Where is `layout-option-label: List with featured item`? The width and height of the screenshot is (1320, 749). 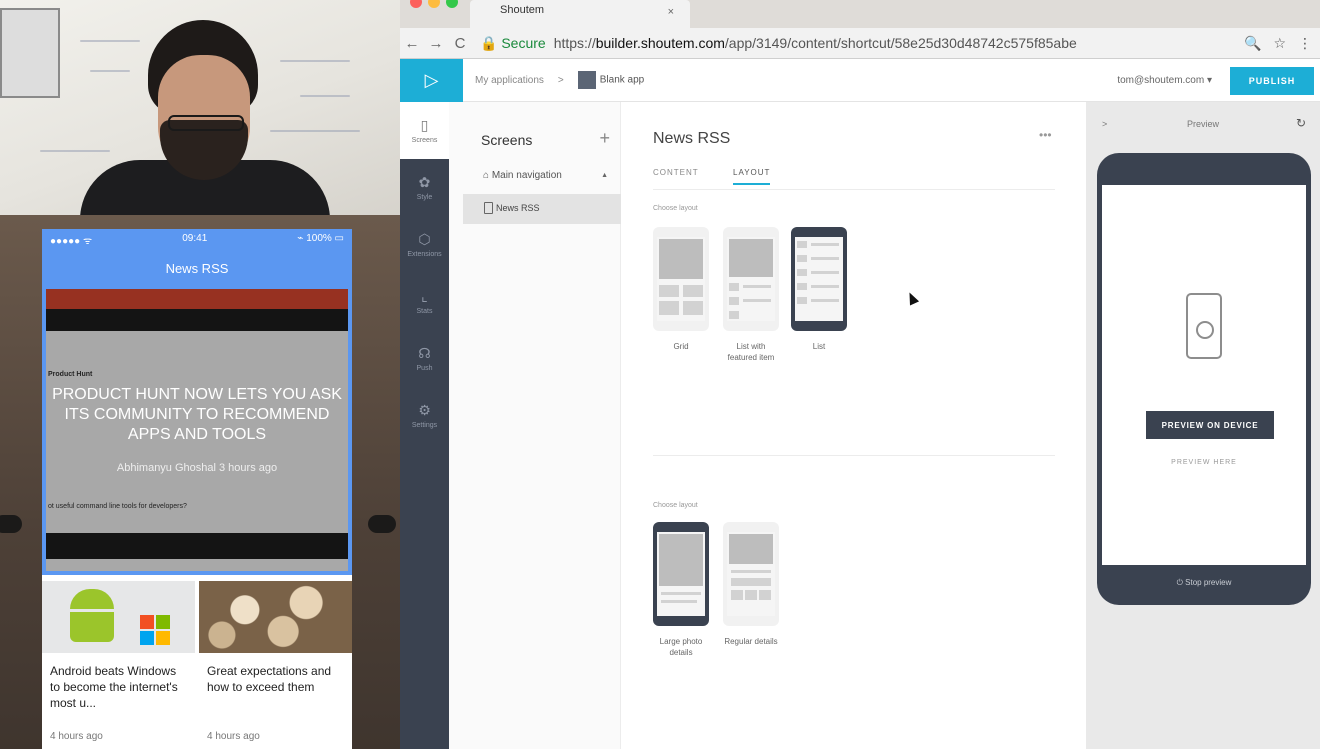
layout-option-label: List with featured item is located at coordinates (751, 352).